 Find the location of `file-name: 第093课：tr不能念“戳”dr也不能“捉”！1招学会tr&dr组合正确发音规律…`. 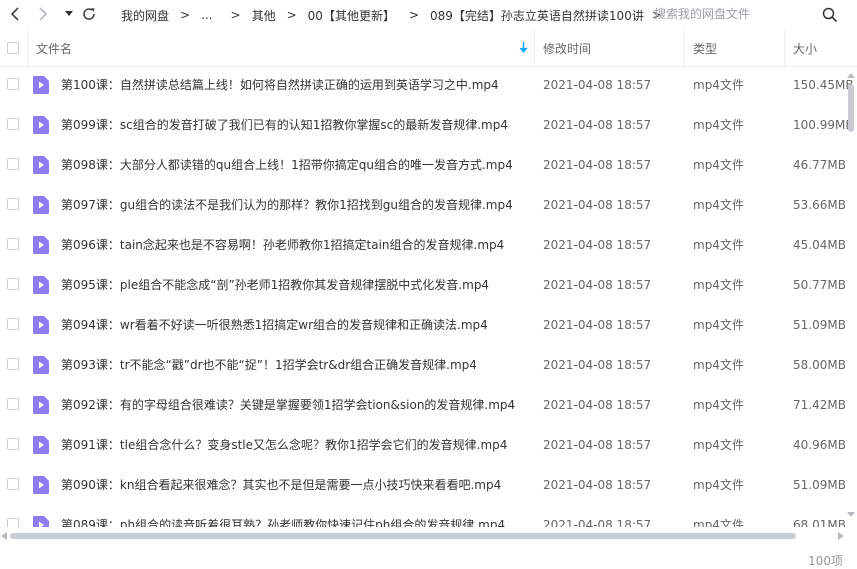

file-name: 第093课：tr不能念“戳”dr也不能“捉”！1招学会tr&dr组合正确发音规律… is located at coordinates (269, 365).